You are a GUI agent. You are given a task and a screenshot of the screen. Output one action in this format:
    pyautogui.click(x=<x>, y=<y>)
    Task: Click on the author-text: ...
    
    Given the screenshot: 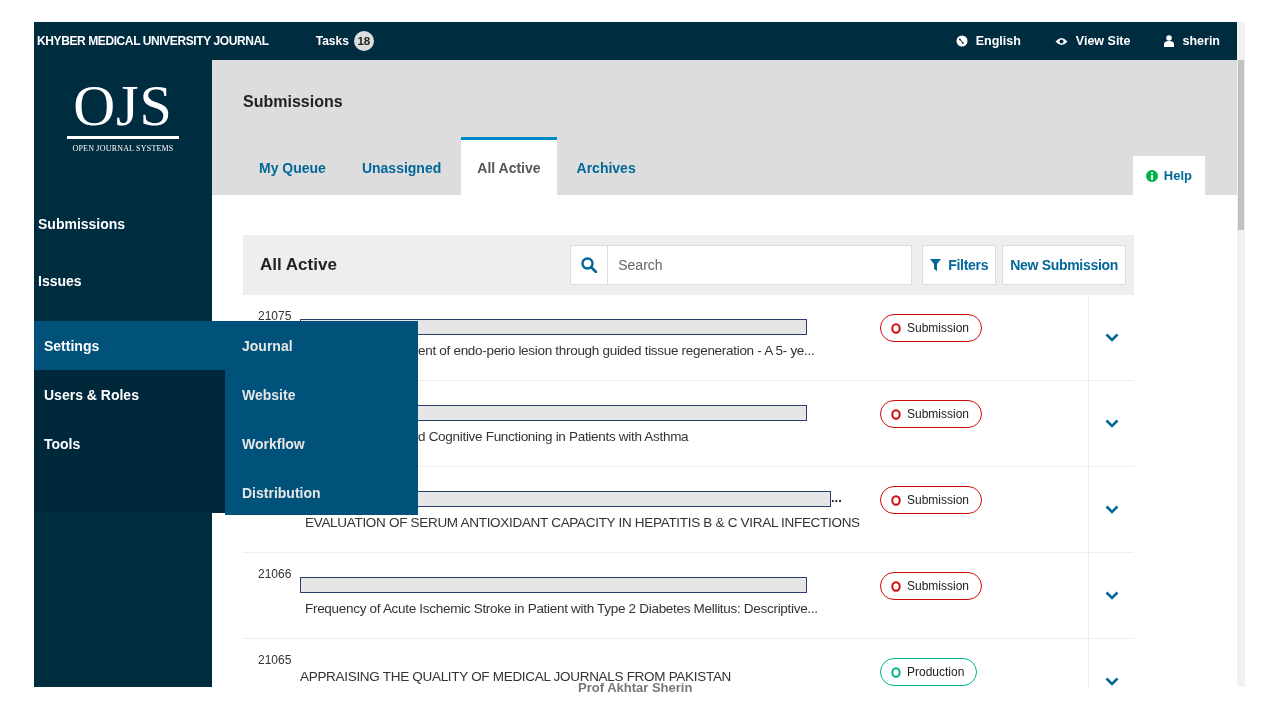 What is the action you would take?
    pyautogui.click(x=836, y=498)
    